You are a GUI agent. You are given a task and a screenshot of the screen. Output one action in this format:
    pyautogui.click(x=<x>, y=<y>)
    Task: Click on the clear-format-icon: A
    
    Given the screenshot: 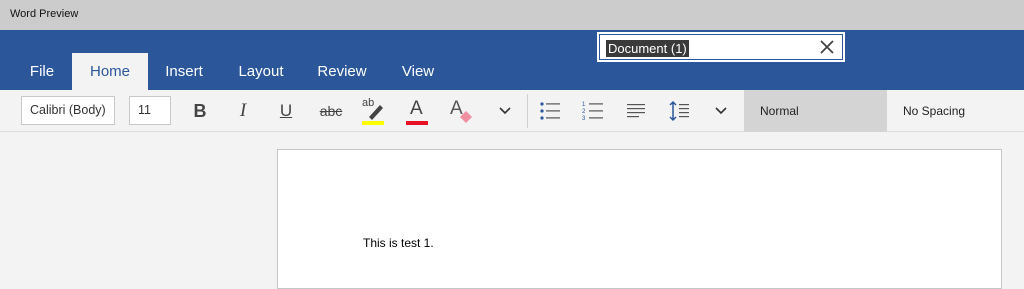 What is the action you would take?
    pyautogui.click(x=461, y=111)
    